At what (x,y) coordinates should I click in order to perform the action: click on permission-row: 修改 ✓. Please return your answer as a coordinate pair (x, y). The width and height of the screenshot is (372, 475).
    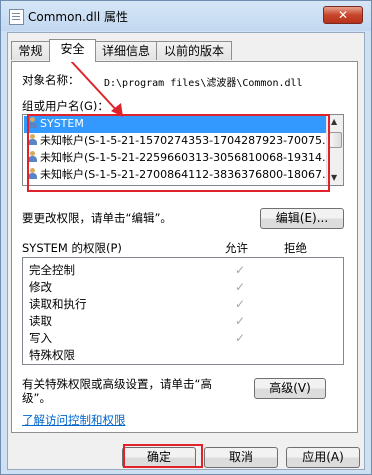
    Looking at the image, I should click on (179, 287).